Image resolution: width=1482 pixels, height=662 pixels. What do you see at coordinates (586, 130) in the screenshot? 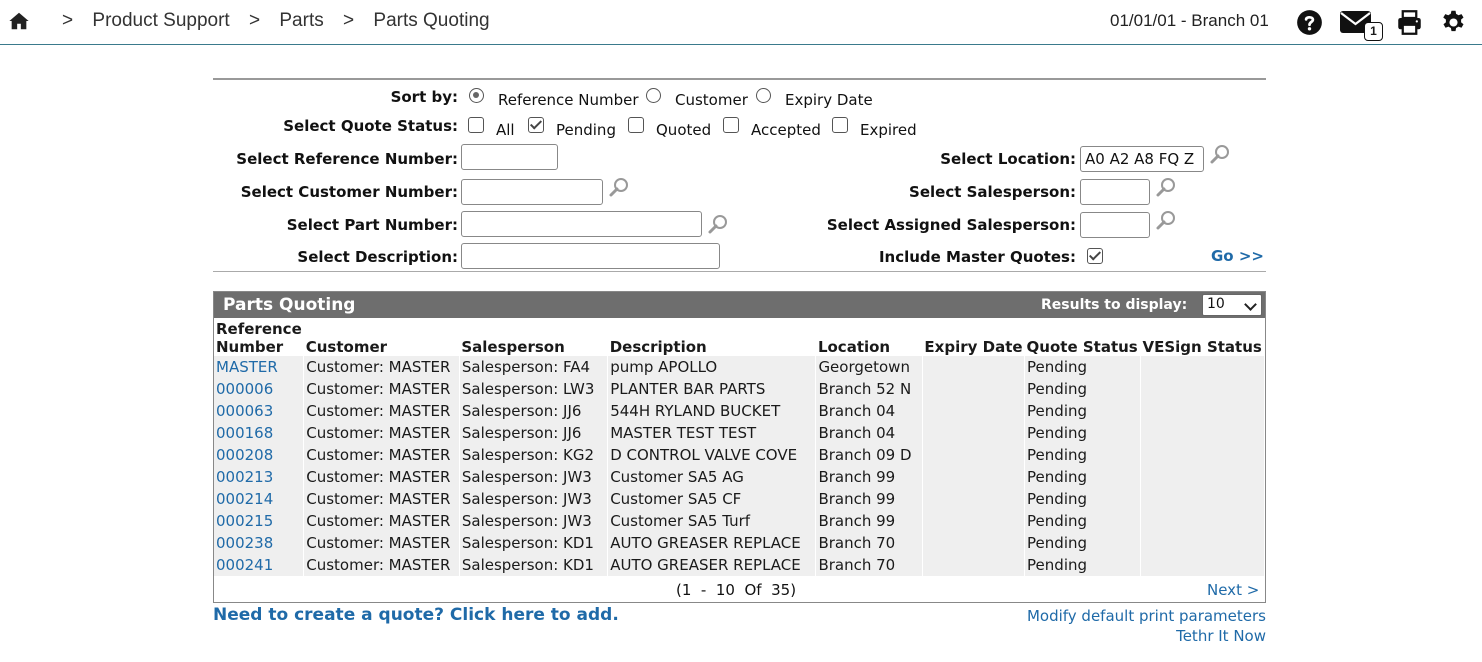
I see `status-pending-label: Pending` at bounding box center [586, 130].